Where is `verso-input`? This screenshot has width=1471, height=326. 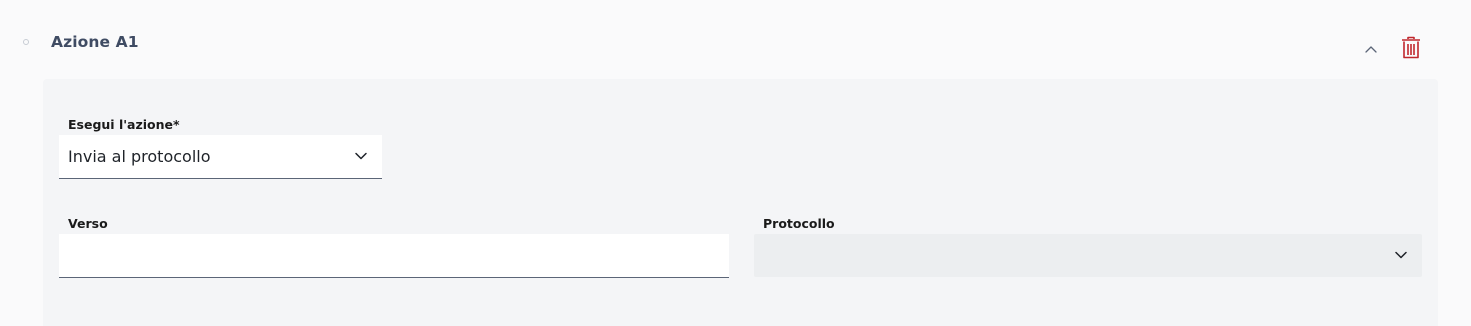 verso-input is located at coordinates (394, 256).